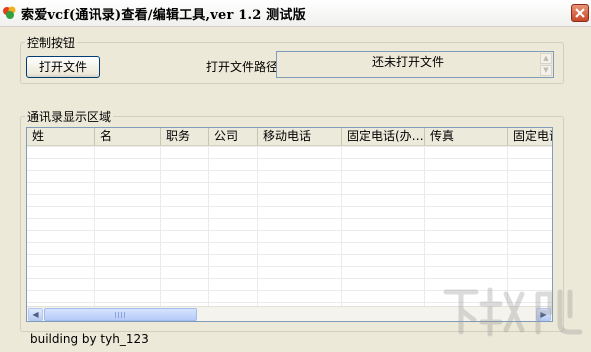 Image resolution: width=591 pixels, height=352 pixels. What do you see at coordinates (300, 136) in the screenshot?
I see `column-header-mobile: 移动电话` at bounding box center [300, 136].